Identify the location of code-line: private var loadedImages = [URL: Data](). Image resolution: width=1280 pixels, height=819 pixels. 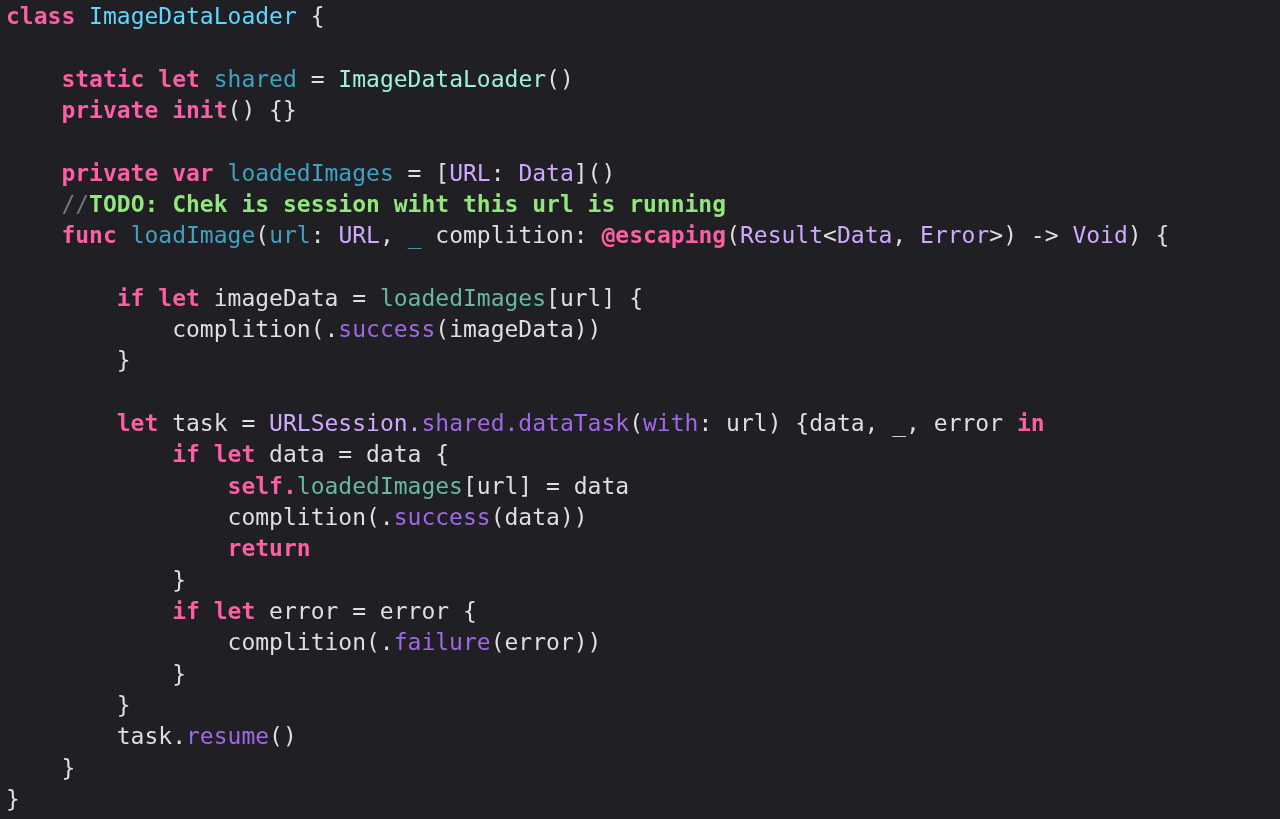
(338, 173).